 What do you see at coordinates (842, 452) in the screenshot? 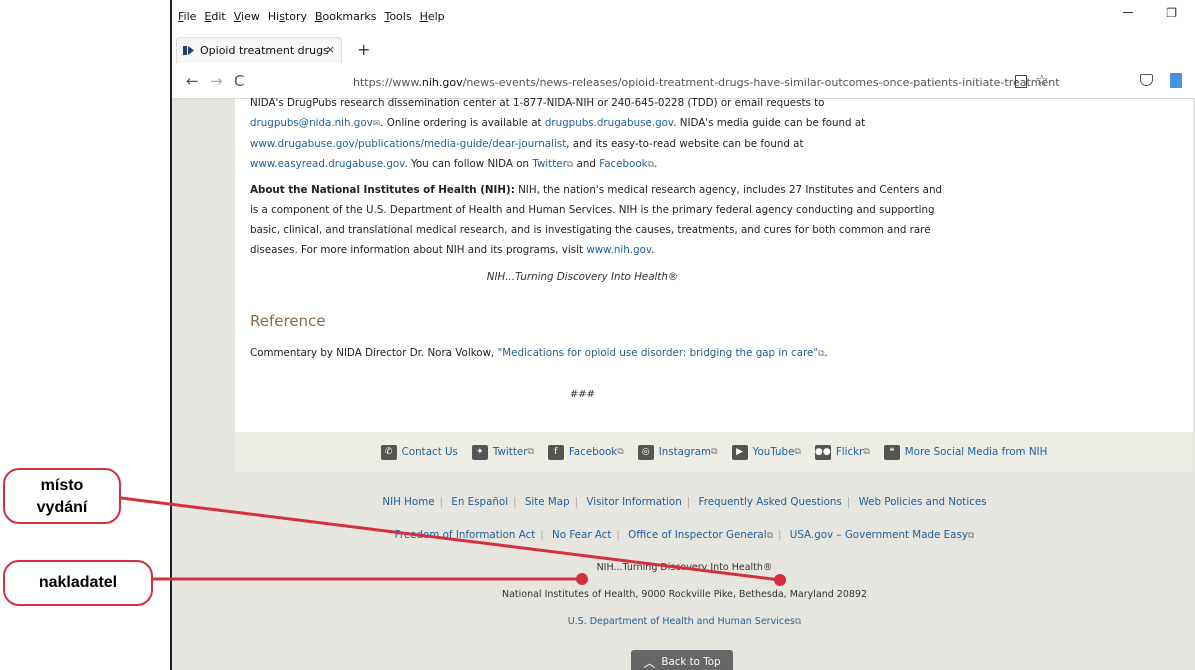
I see `flickr-social-link: ●● Flickr ⧉` at bounding box center [842, 452].